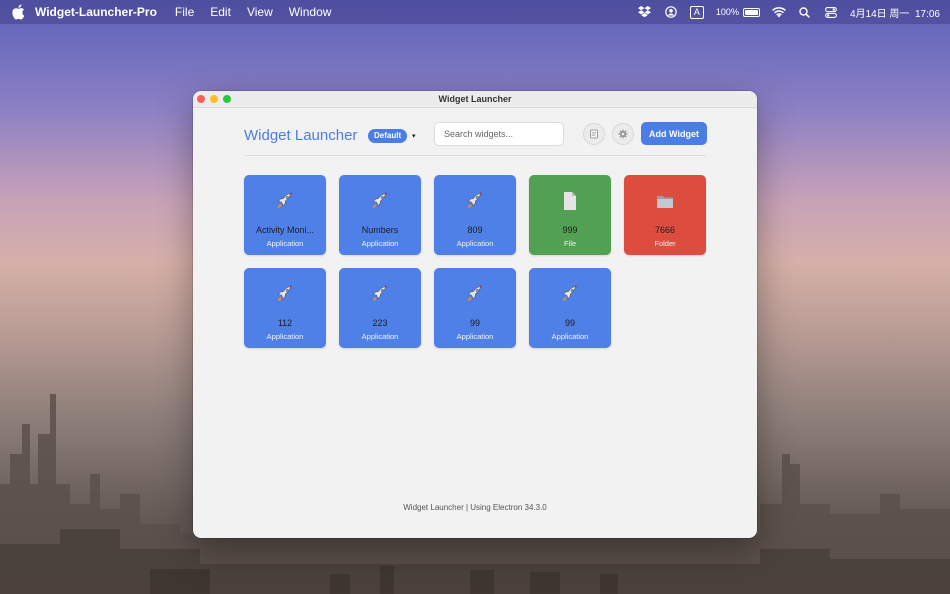  Describe the element at coordinates (805, 12) in the screenshot. I see `spotlight-search-icon` at that location.